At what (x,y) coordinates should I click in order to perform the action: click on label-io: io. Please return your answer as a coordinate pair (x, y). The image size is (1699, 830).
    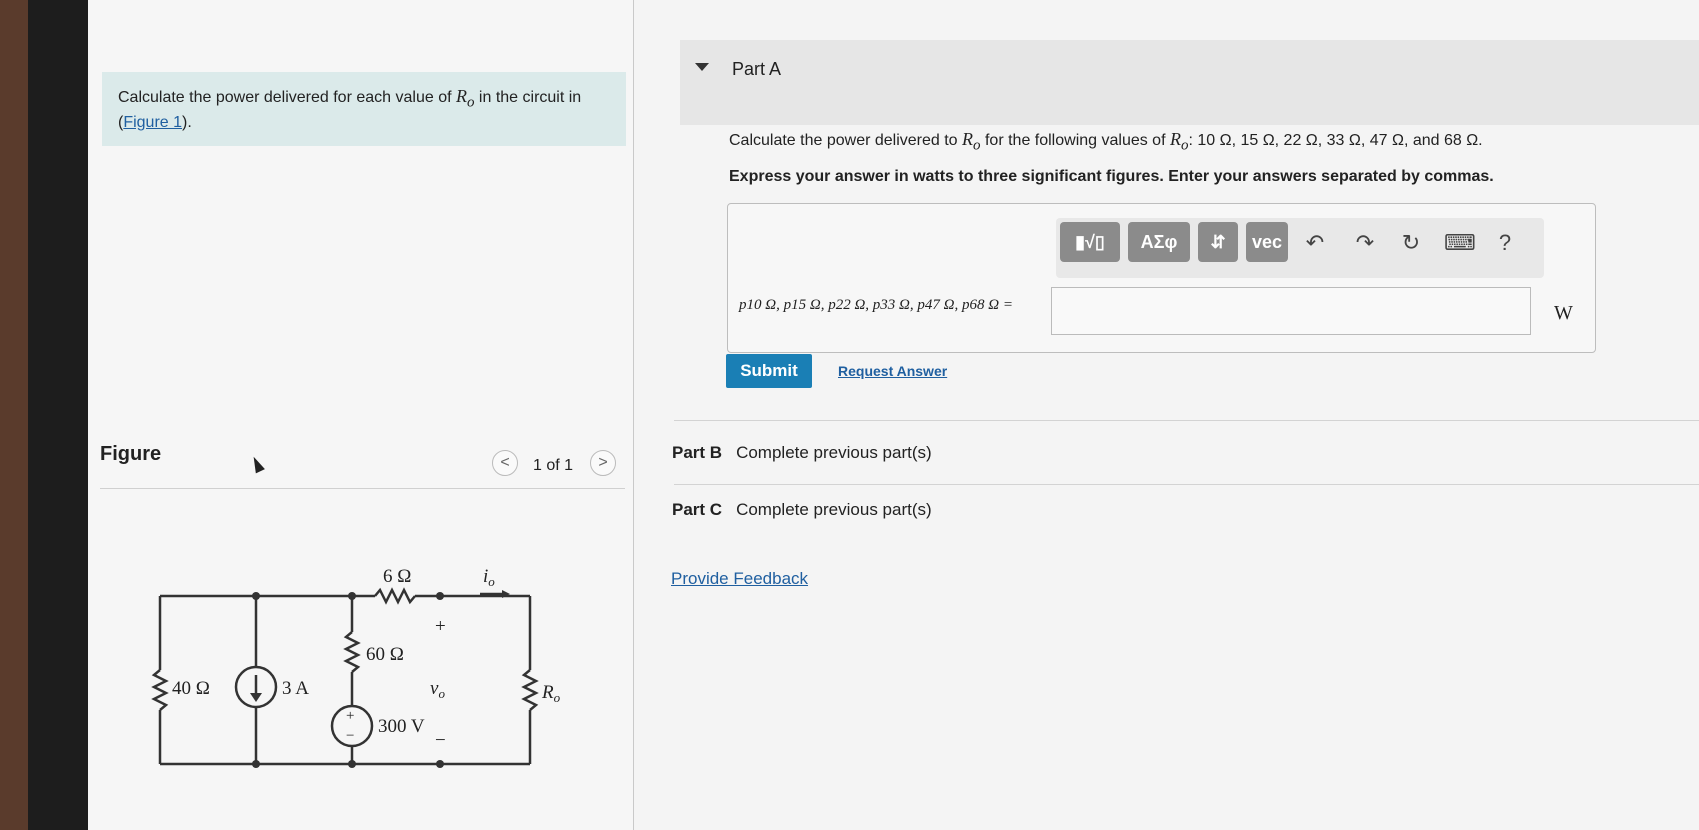
    Looking at the image, I should click on (489, 577).